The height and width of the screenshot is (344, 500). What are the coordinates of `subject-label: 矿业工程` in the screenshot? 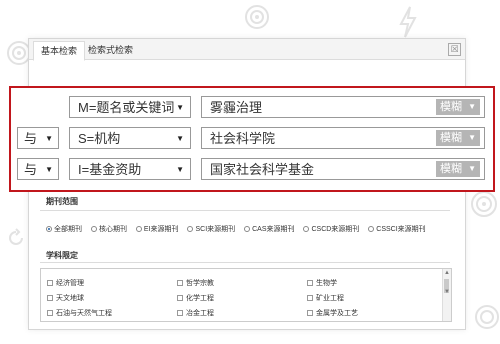 It's located at (330, 298).